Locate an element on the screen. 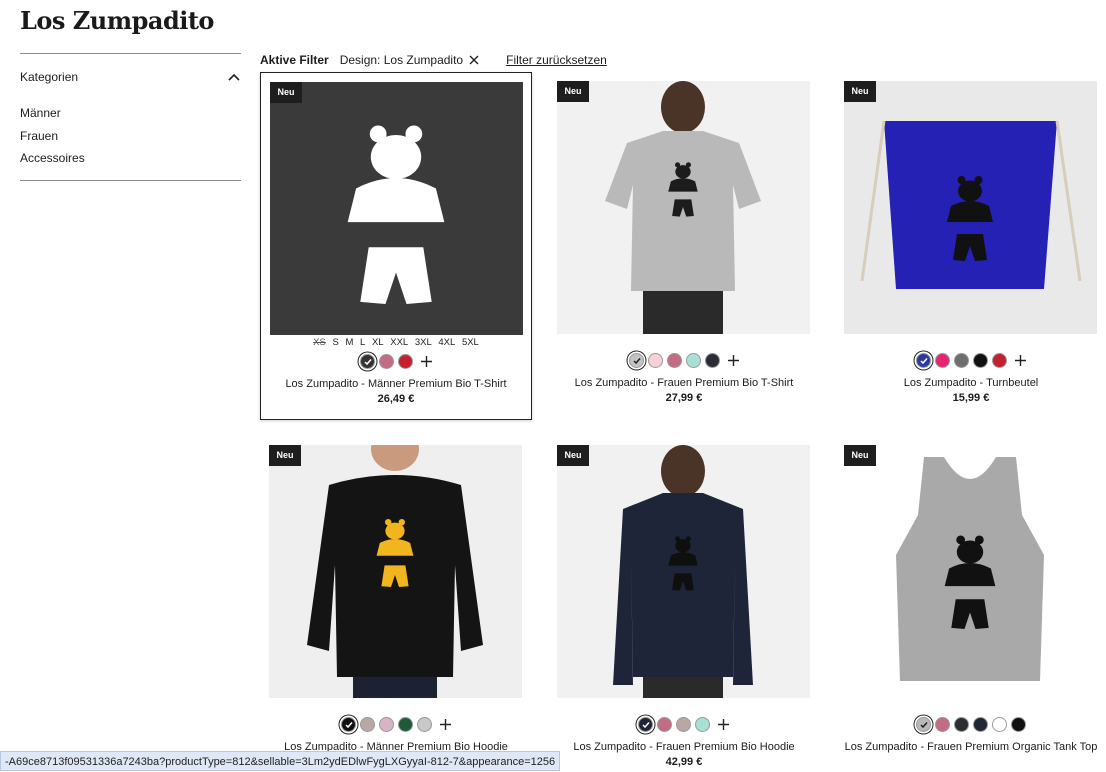  size-list: XS S M L XL XXL 3XL 4XL 5XL is located at coordinates (396, 342).